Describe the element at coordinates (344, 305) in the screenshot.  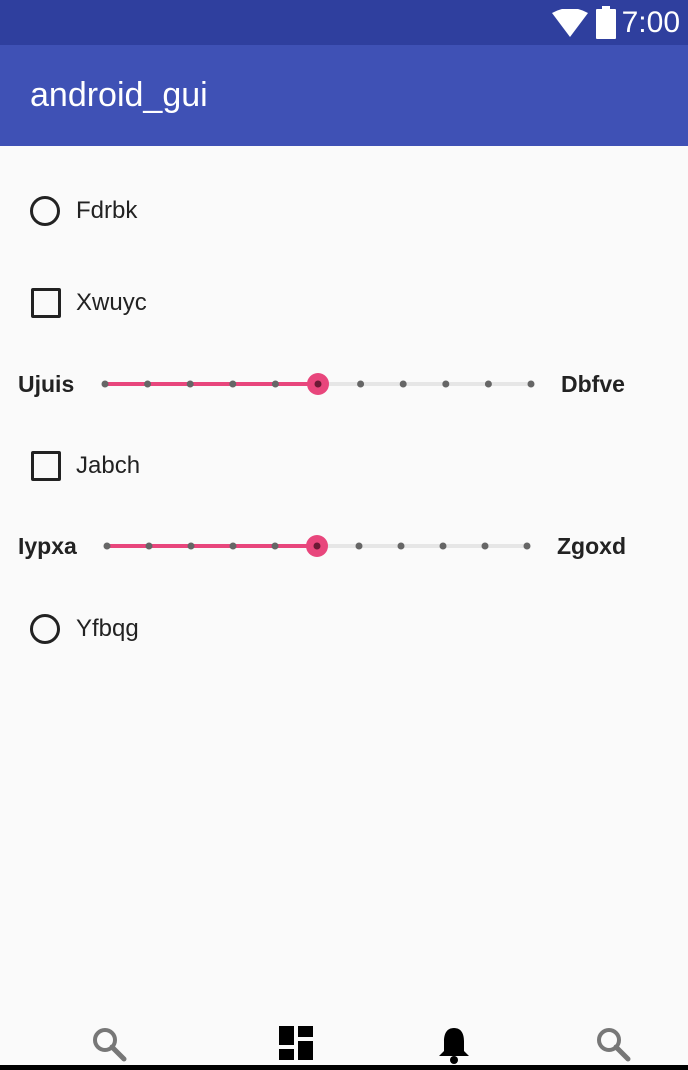
I see `checkbox-option-1: Xwuyc` at that location.